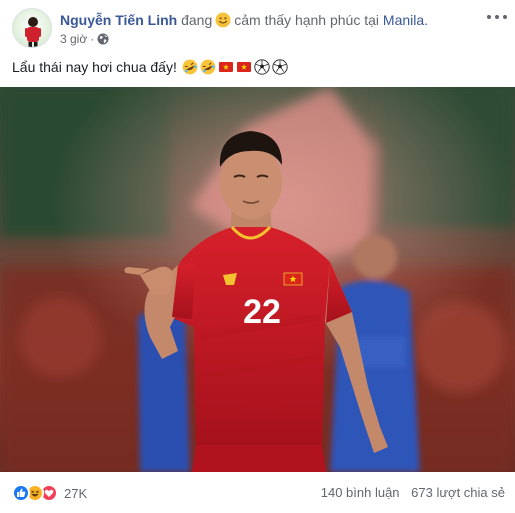 The width and height of the screenshot is (515, 513). I want to click on author-avatar, so click(32, 28).